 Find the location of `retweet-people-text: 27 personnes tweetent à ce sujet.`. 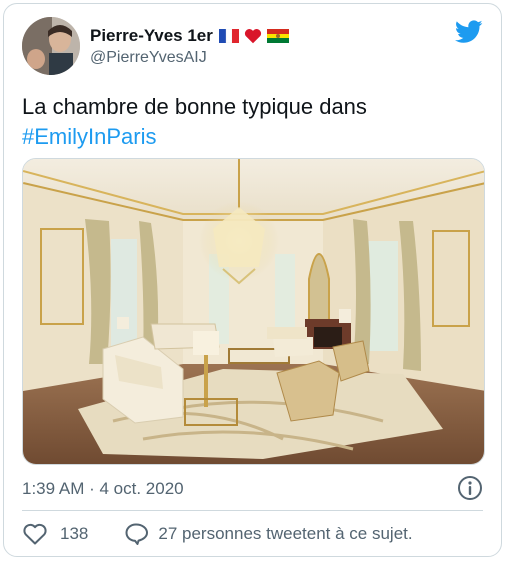

retweet-people-text: 27 personnes tweetent à ce sujet. is located at coordinates (285, 534).